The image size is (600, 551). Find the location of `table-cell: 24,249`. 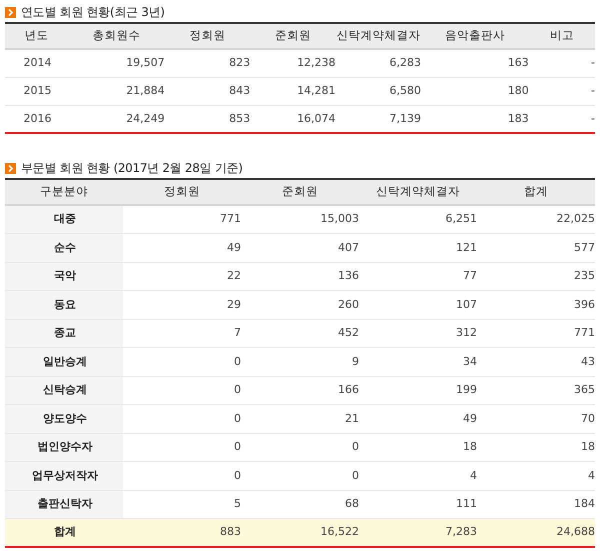

table-cell: 24,249 is located at coordinates (116, 119).